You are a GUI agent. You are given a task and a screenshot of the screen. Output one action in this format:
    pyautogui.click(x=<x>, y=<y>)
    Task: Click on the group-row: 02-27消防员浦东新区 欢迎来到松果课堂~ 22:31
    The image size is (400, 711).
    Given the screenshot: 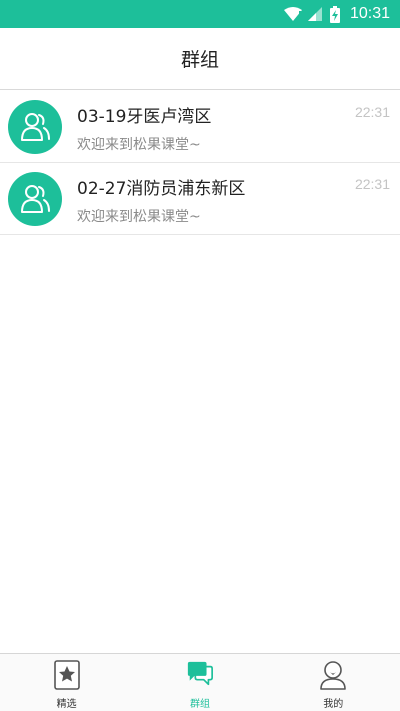 What is the action you would take?
    pyautogui.click(x=200, y=199)
    